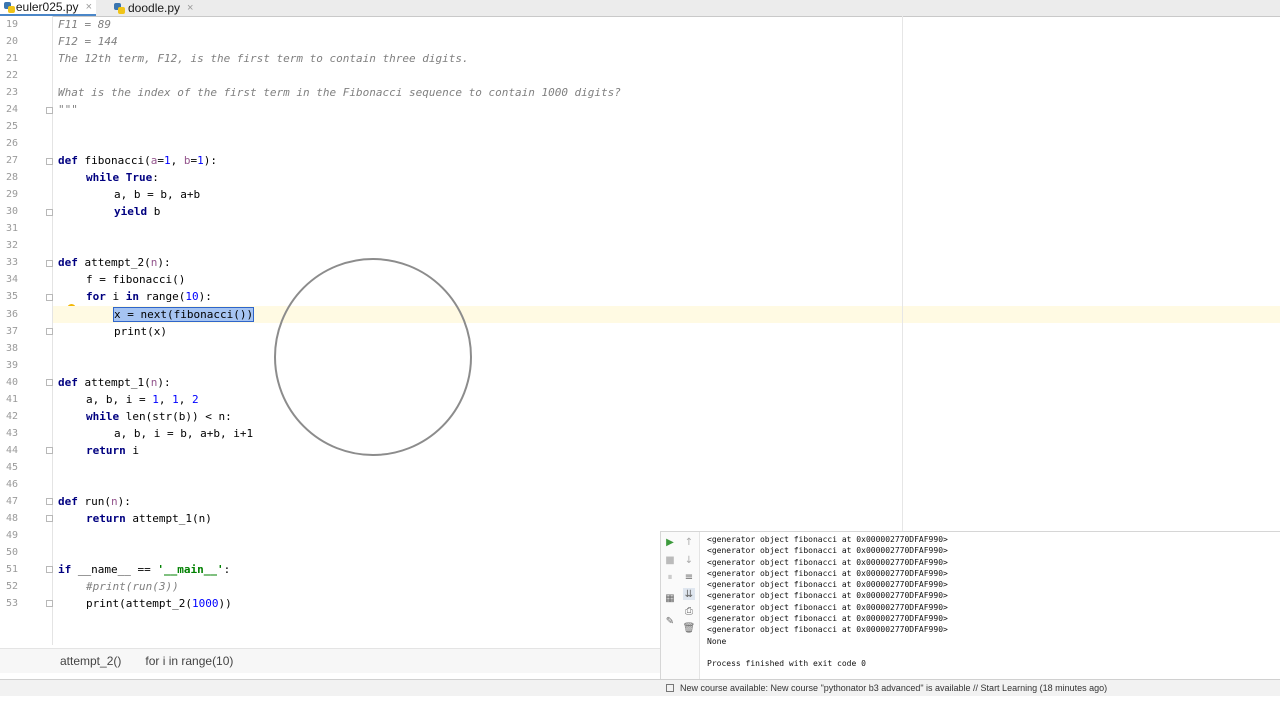 This screenshot has width=1280, height=720. What do you see at coordinates (12, 75) in the screenshot?
I see `line-number: 22` at bounding box center [12, 75].